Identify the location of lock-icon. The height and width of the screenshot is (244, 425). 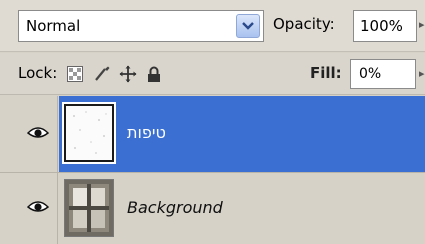
(154, 74).